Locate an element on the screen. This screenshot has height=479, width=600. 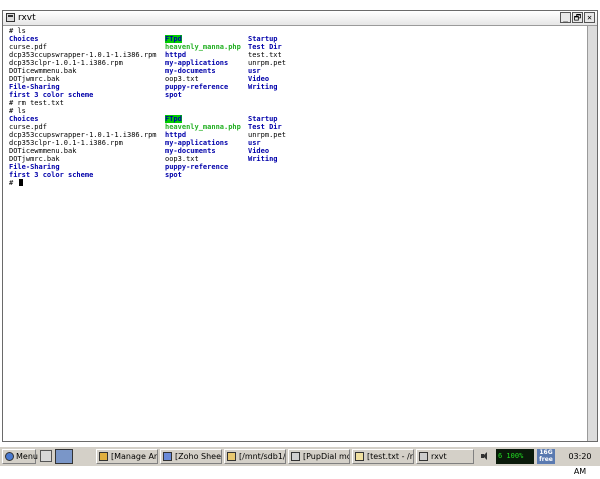
taskbar-task-label: [PupDial mo is located at coordinates (326, 456).